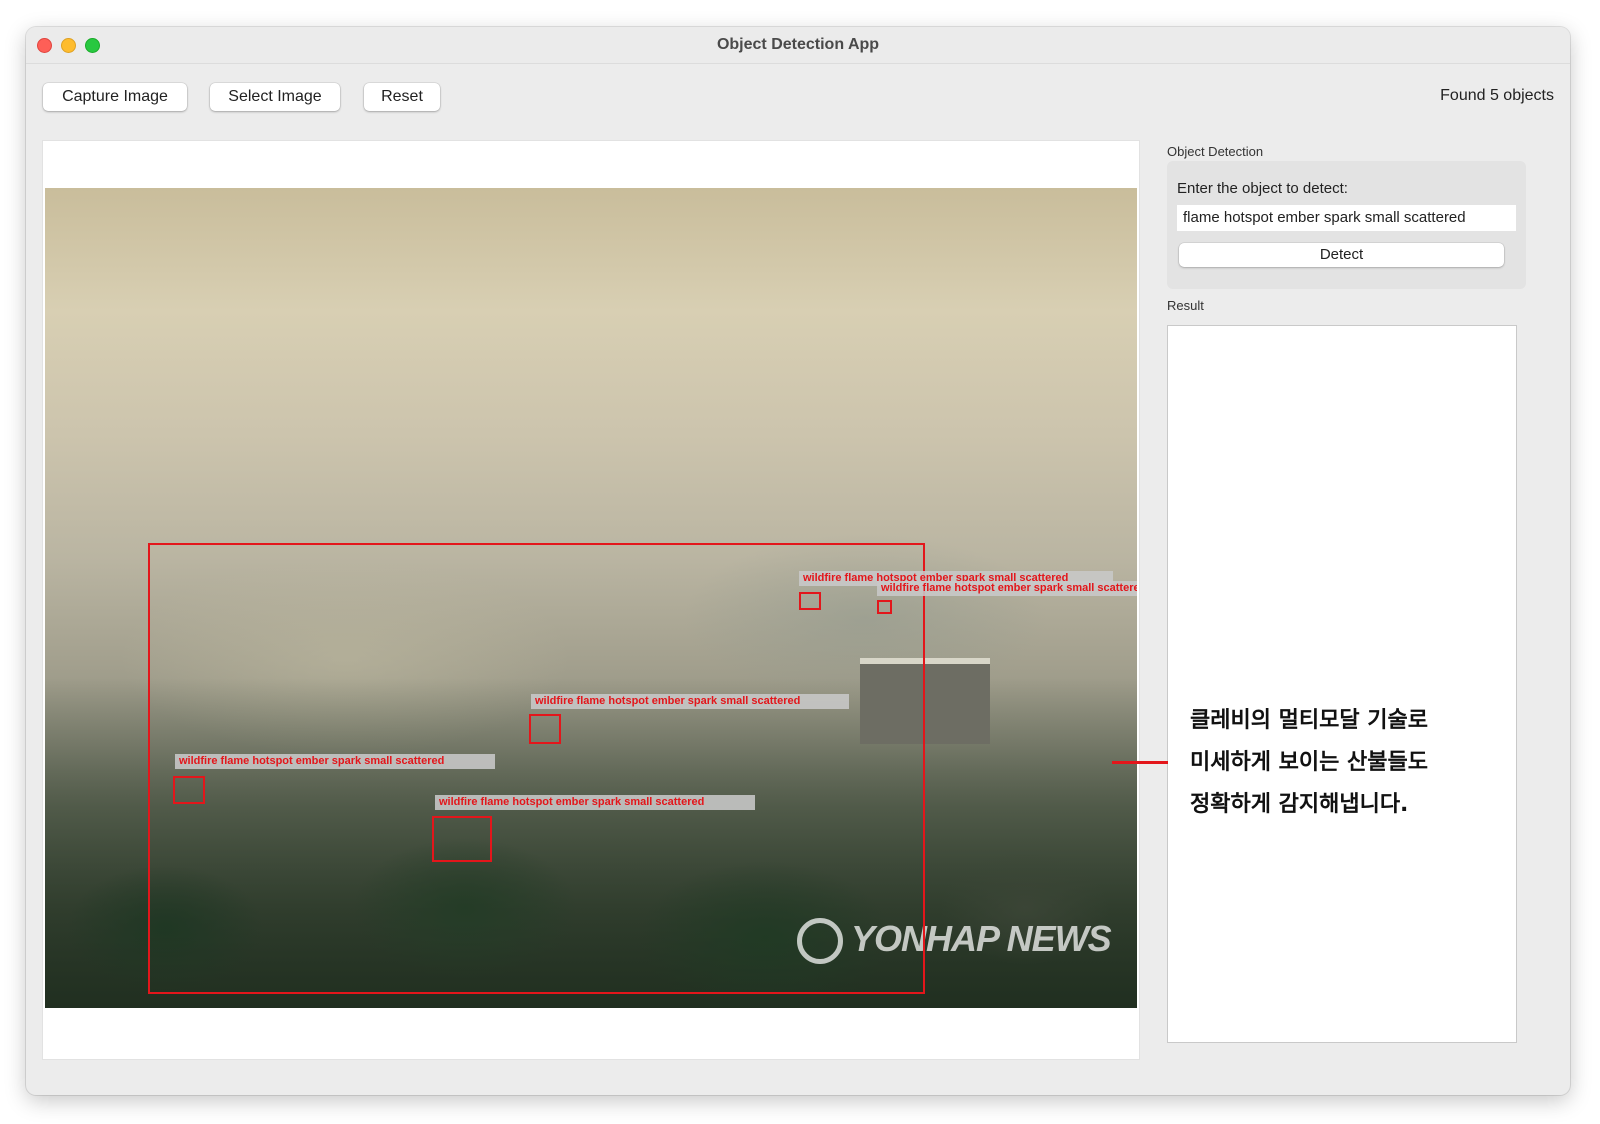  I want to click on caption-line: 정확하게 감지해냅니다., so click(1299, 804).